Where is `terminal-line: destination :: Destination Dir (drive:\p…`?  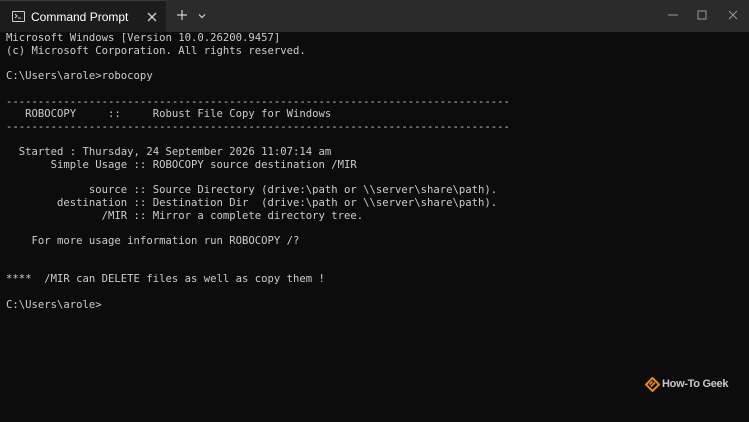 terminal-line: destination :: Destination Dir (drive:\p… is located at coordinates (252, 203).